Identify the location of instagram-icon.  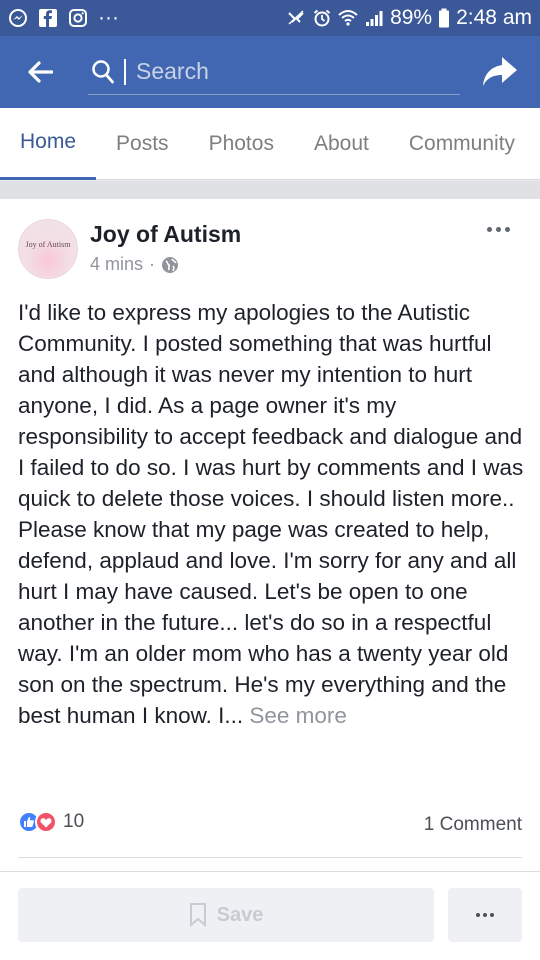
(78, 18).